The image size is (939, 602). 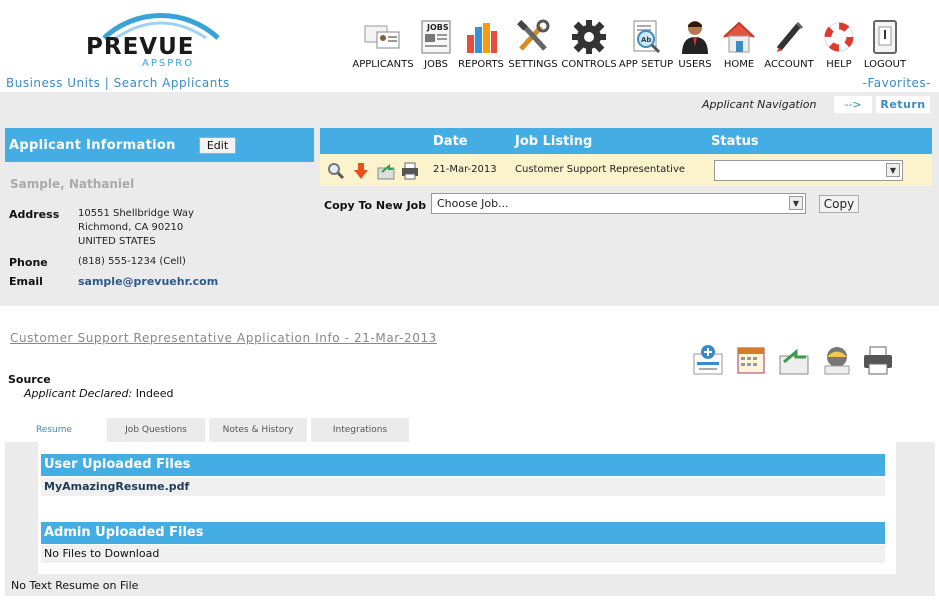 What do you see at coordinates (708, 360) in the screenshot?
I see `prevue-assessment-icon` at bounding box center [708, 360].